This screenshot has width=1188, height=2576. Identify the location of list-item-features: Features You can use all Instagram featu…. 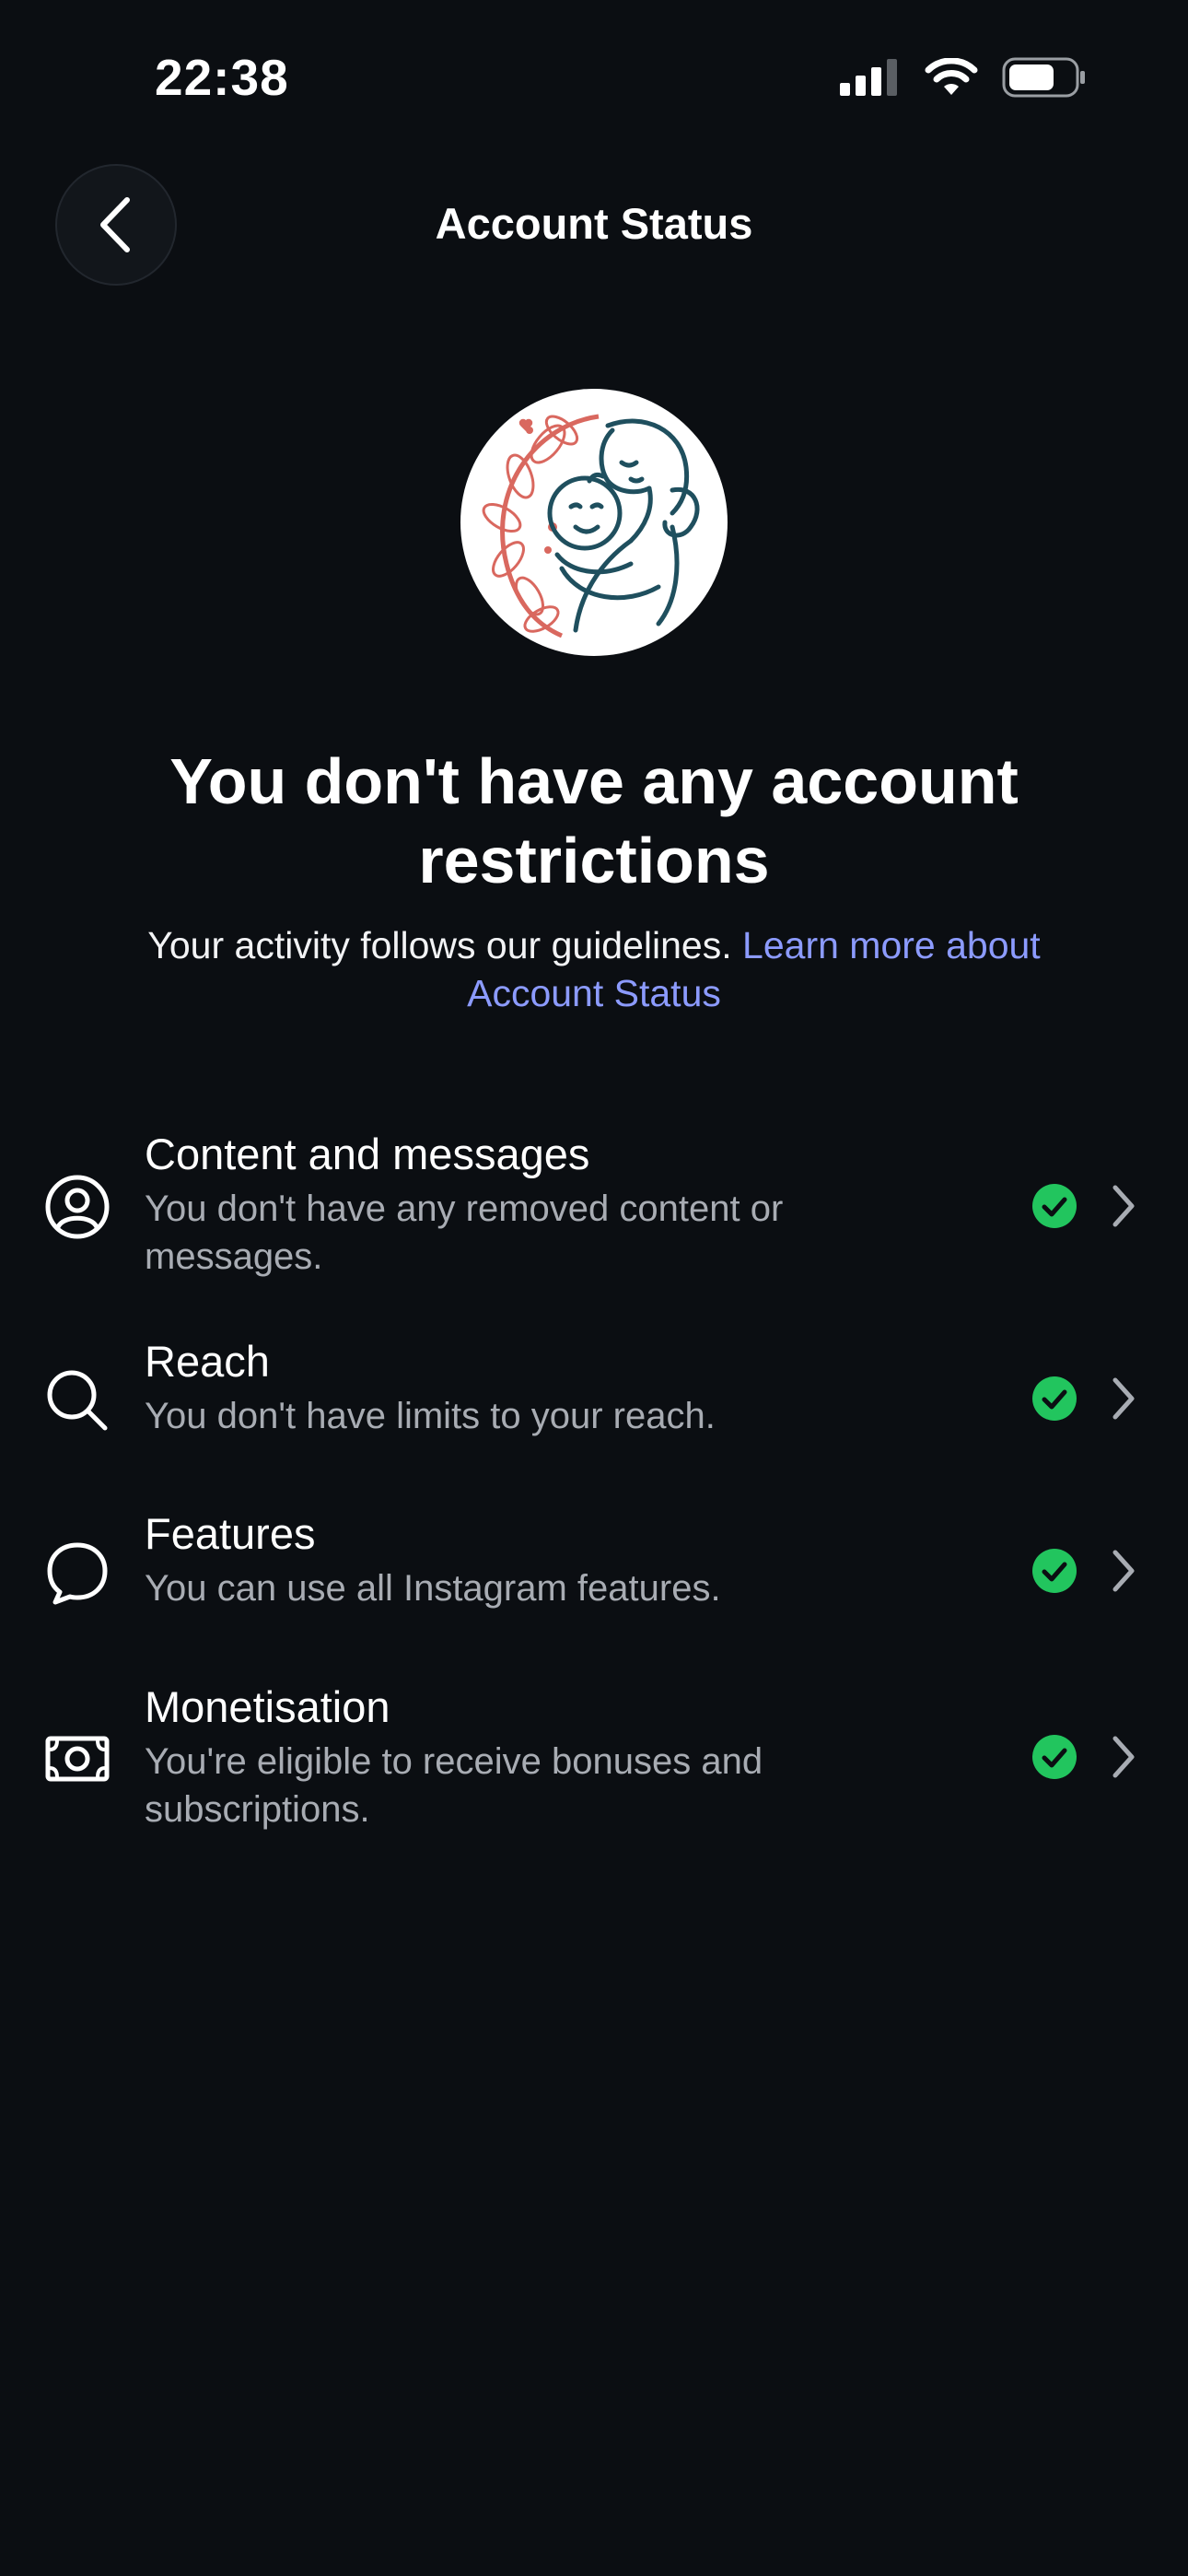
(594, 1572).